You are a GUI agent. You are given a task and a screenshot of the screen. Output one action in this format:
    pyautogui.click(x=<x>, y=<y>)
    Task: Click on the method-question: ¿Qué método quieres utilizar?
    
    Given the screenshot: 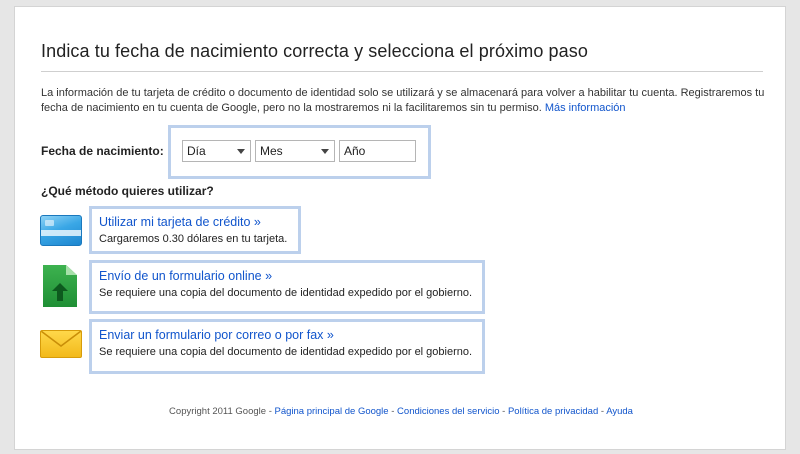 What is the action you would take?
    pyautogui.click(x=127, y=191)
    